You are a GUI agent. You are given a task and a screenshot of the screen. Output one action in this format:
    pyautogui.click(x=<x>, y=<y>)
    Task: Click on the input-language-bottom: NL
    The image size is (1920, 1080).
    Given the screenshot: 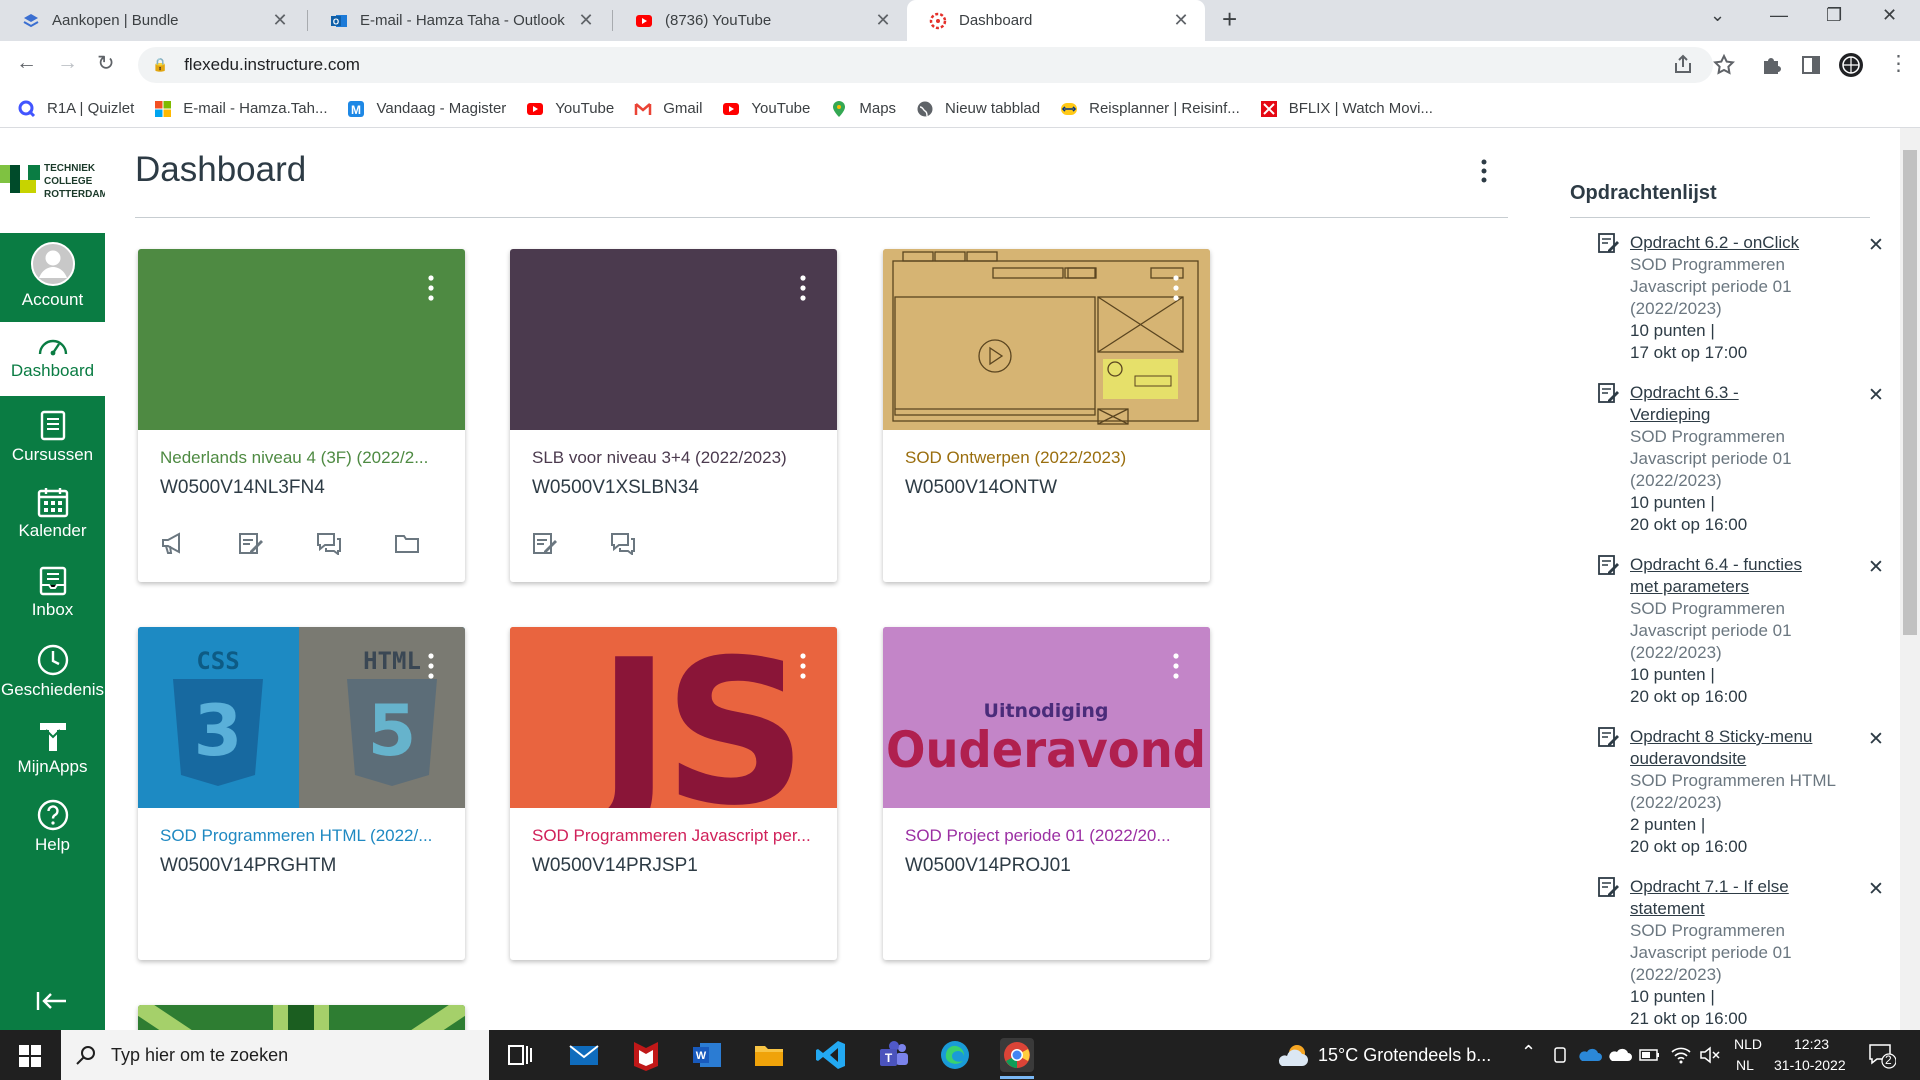 What is the action you would take?
    pyautogui.click(x=1745, y=1065)
    